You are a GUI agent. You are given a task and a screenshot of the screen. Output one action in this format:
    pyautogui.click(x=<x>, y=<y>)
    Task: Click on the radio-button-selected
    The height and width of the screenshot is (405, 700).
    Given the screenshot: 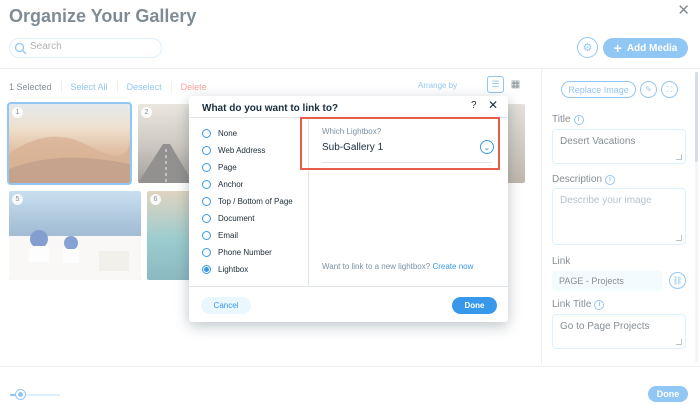 What is the action you would take?
    pyautogui.click(x=206, y=269)
    